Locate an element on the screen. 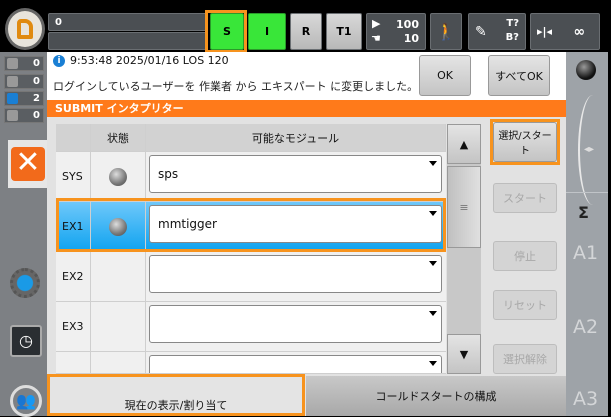  tab-cold-start-config: コールドスタートの構成 is located at coordinates (436, 396).